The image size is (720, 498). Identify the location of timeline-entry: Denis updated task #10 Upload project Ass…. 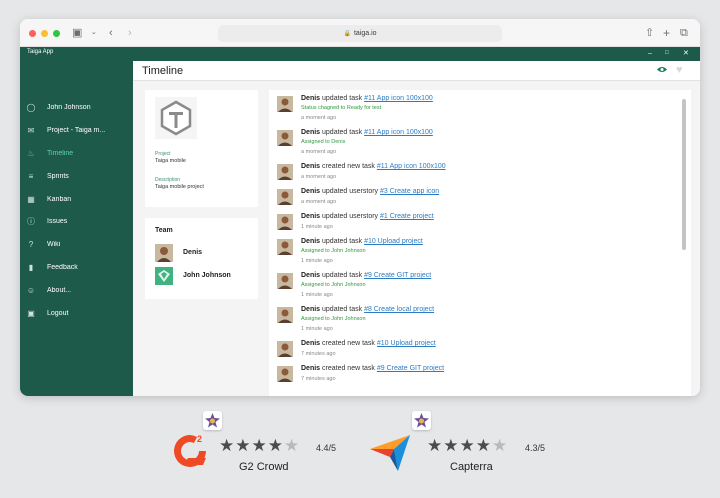
(477, 255).